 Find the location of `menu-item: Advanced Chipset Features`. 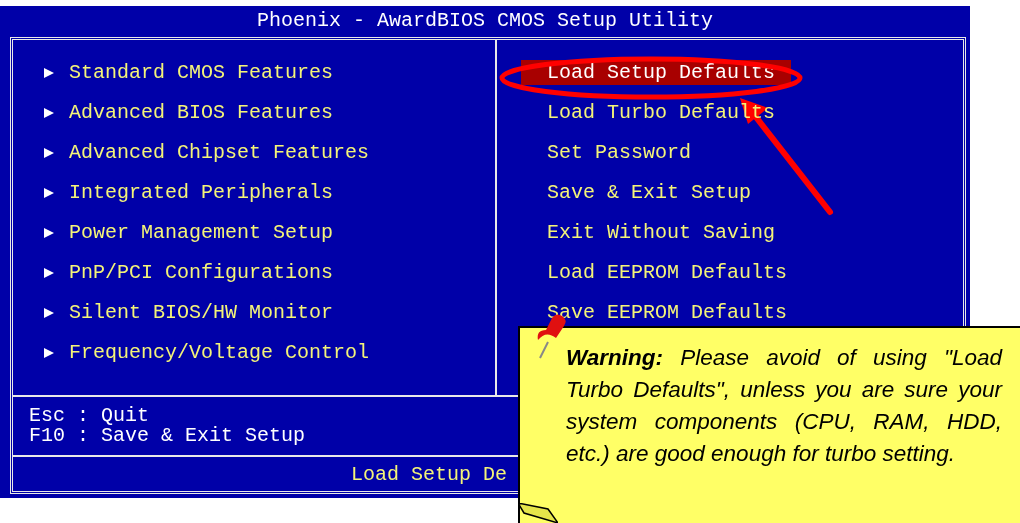

menu-item: Advanced Chipset Features is located at coordinates (269, 152).